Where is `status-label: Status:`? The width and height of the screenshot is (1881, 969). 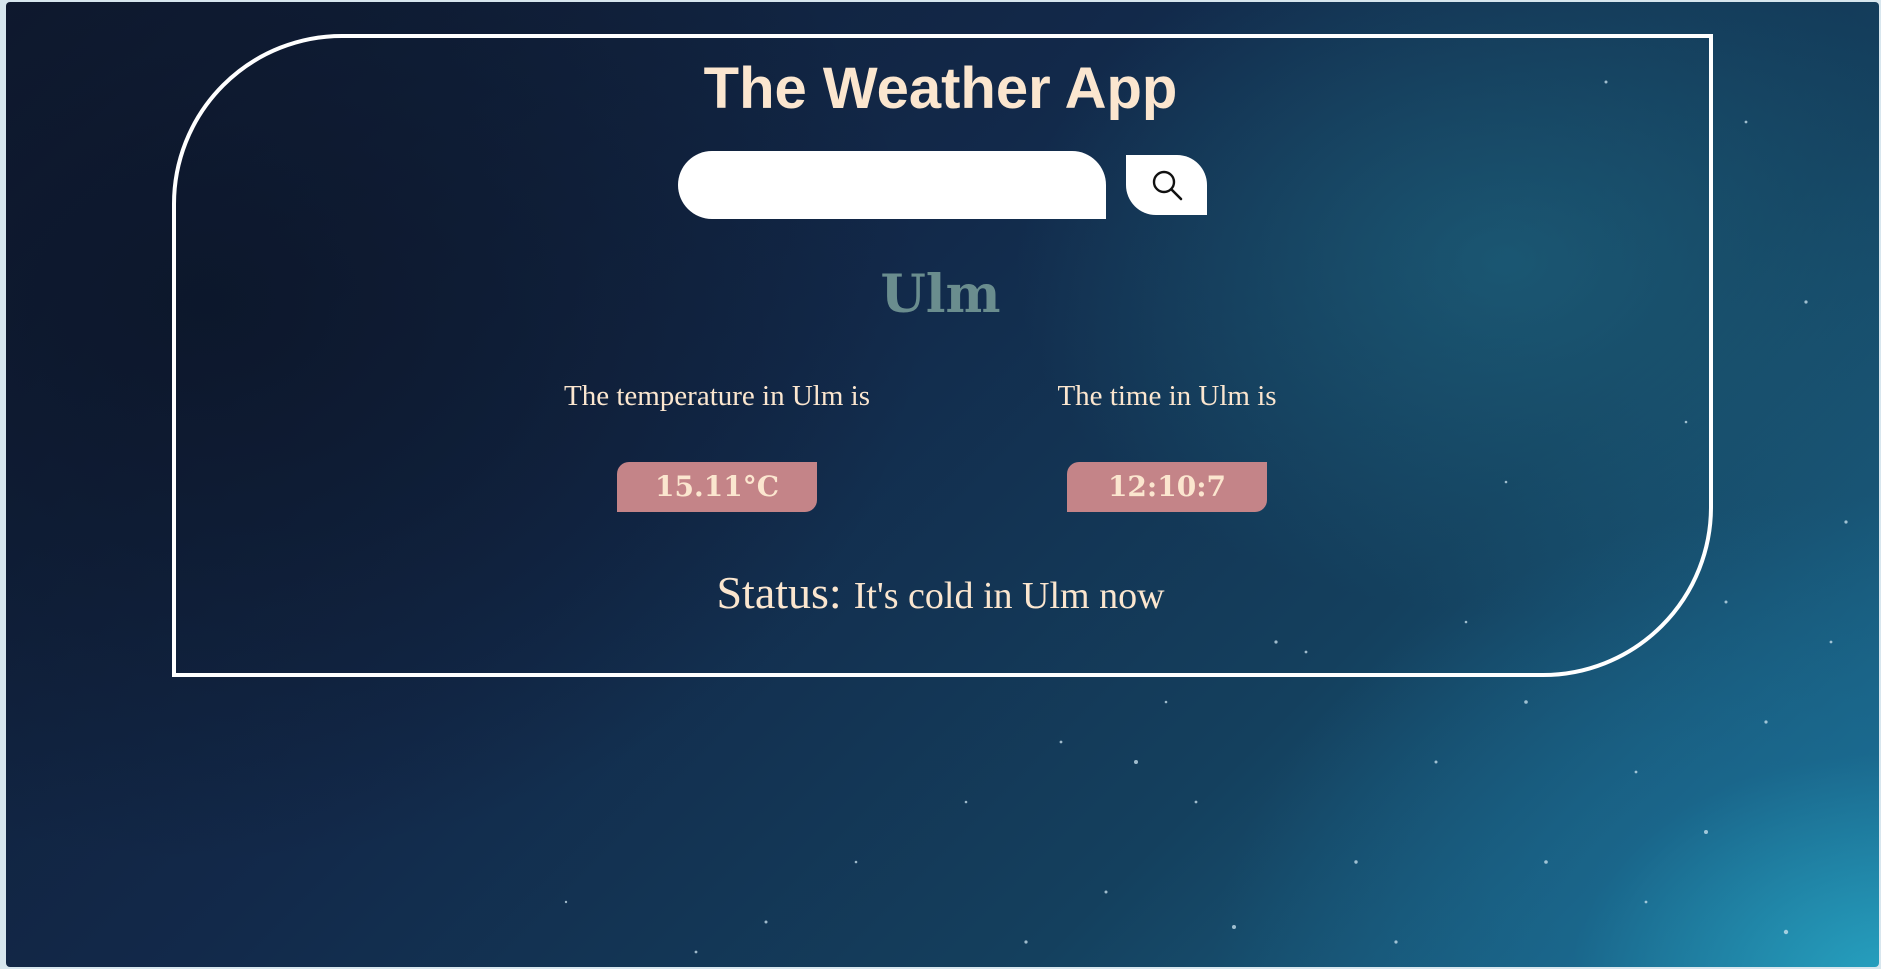
status-label: Status: is located at coordinates (779, 592).